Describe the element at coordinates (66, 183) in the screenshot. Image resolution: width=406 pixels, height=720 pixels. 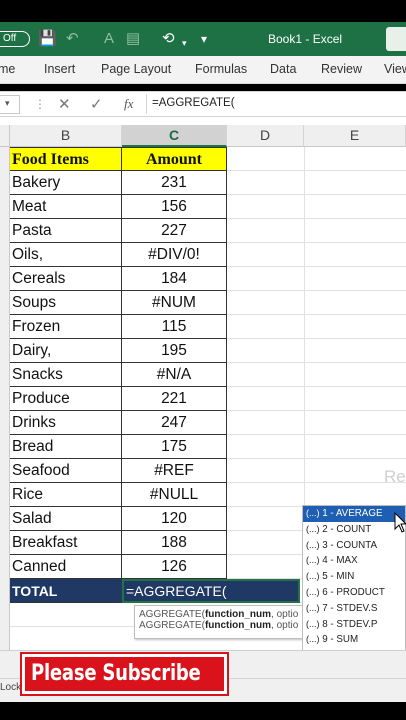
I see `table-row-item: Bakery` at that location.